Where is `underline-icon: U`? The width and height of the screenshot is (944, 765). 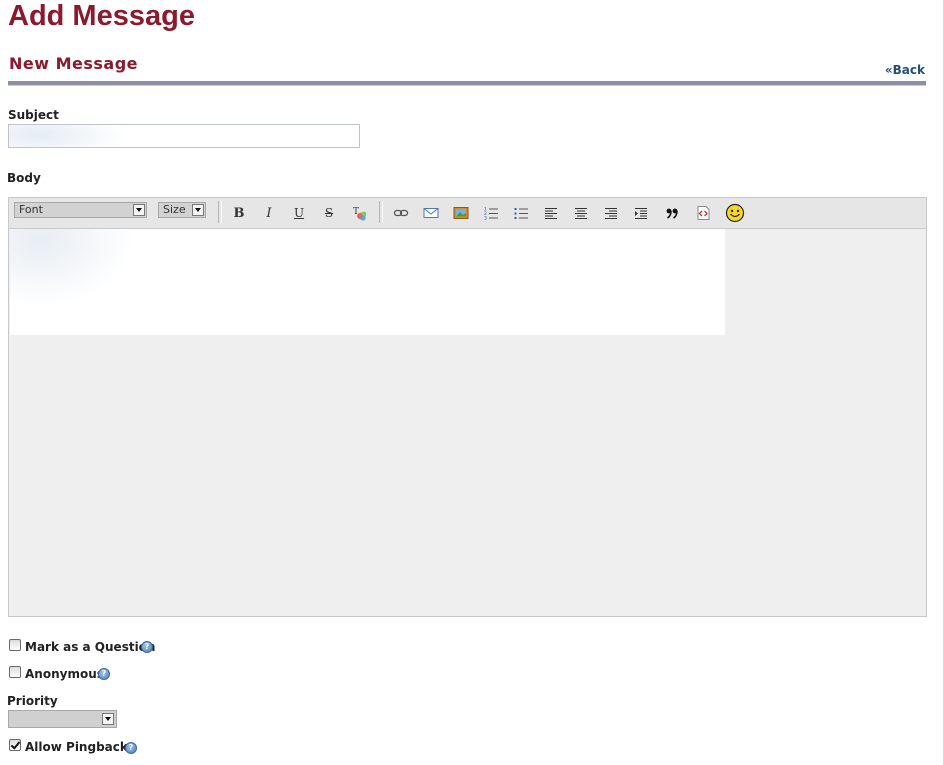 underline-icon: U is located at coordinates (299, 213).